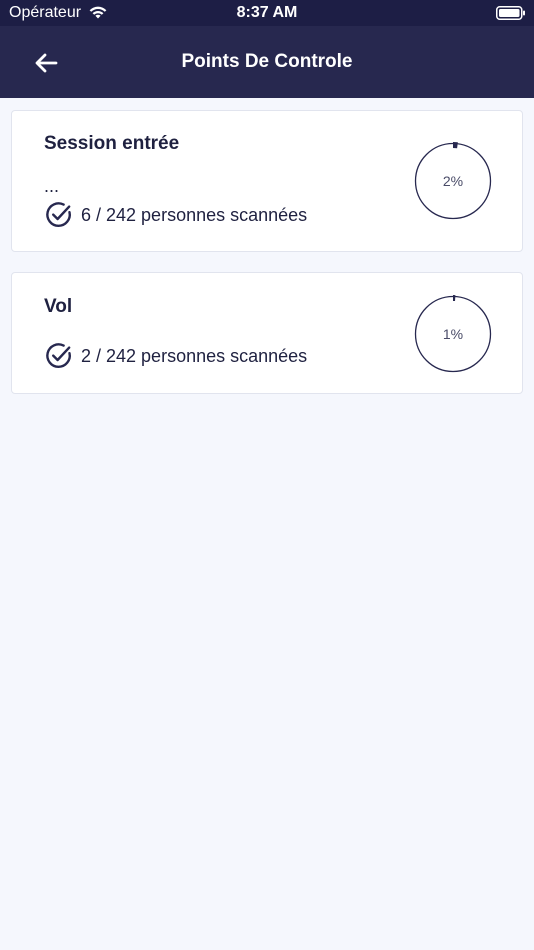 The image size is (534, 950). What do you see at coordinates (267, 49) in the screenshot?
I see `app-header: Opérateur 8:37 AM Points De Controle` at bounding box center [267, 49].